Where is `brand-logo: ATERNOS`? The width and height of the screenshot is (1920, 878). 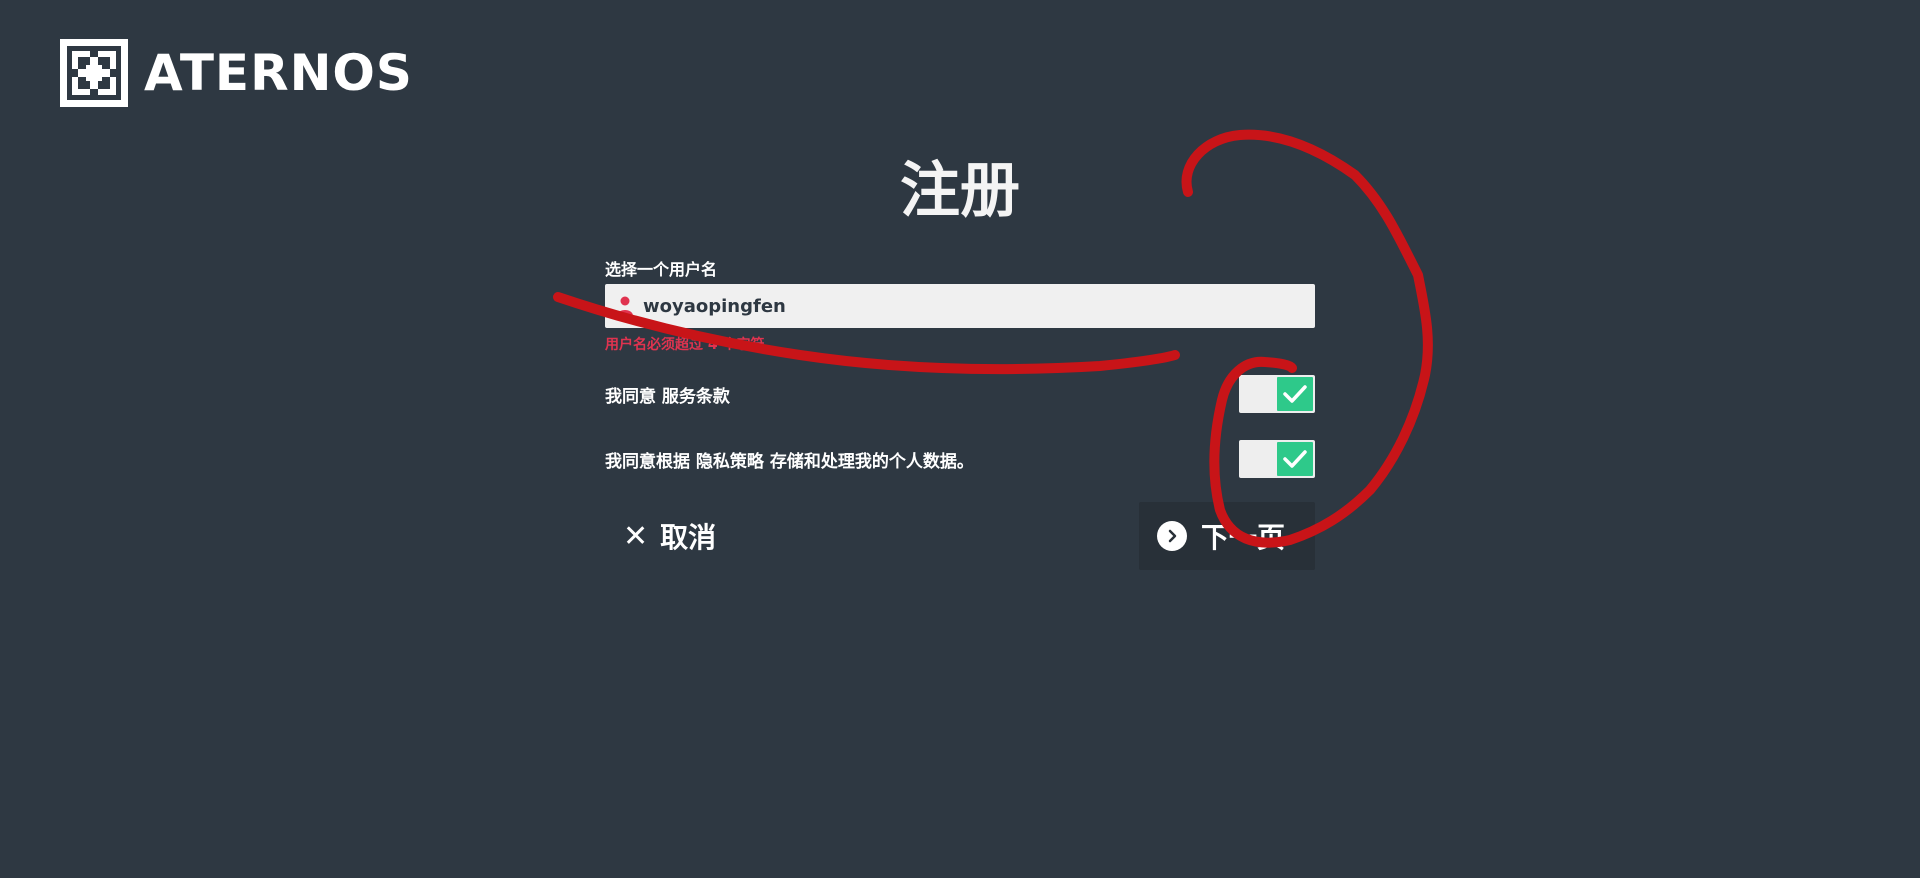
brand-logo: ATERNOS is located at coordinates (236, 73).